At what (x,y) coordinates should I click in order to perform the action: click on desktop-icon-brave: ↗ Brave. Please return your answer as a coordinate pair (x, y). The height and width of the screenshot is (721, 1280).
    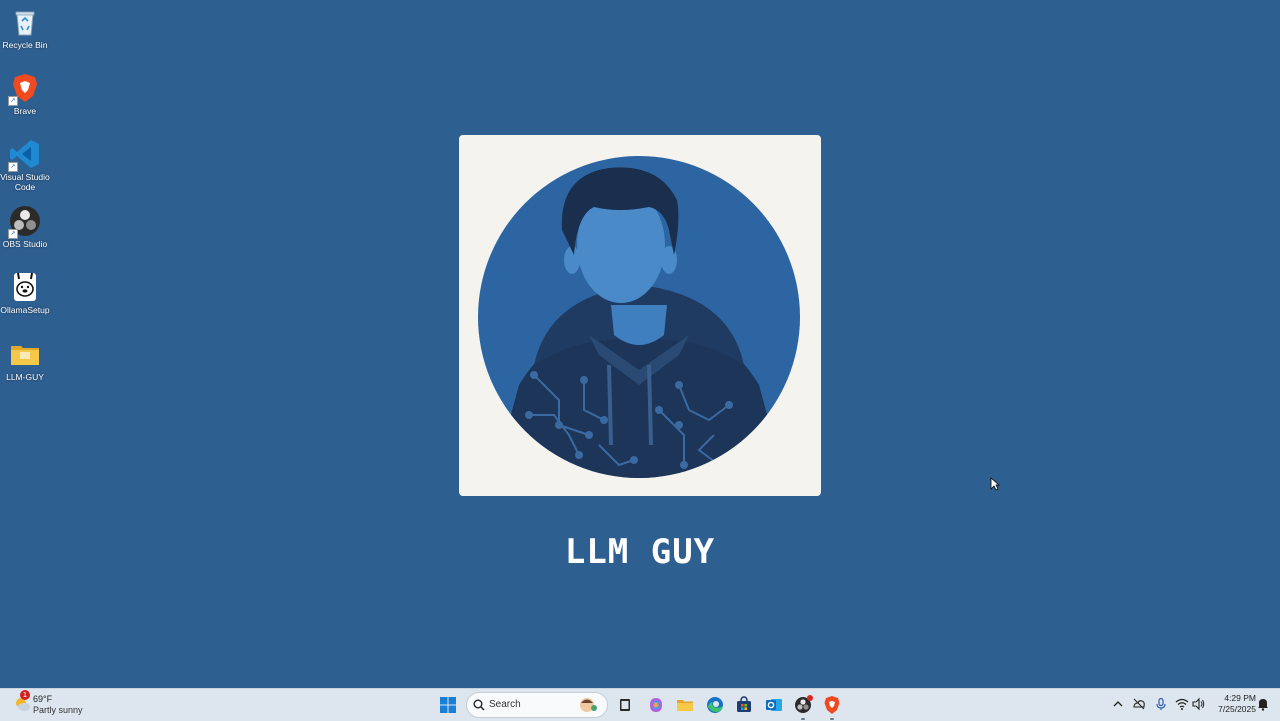
    Looking at the image, I should click on (25, 94).